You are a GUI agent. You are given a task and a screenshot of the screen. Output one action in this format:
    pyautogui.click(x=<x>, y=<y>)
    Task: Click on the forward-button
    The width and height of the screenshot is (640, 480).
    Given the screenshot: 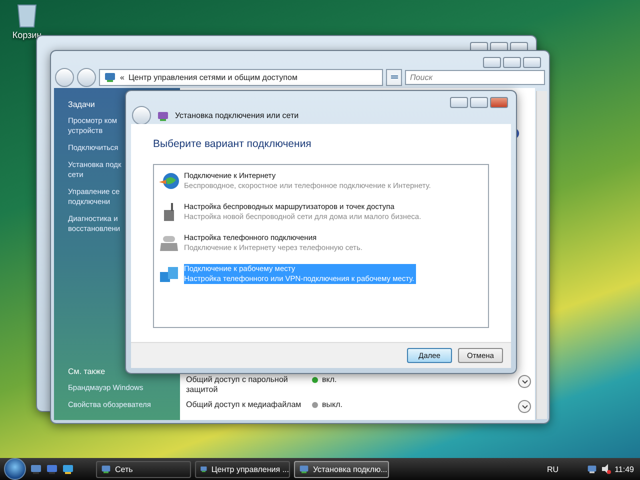 What is the action you would take?
    pyautogui.click(x=86, y=77)
    